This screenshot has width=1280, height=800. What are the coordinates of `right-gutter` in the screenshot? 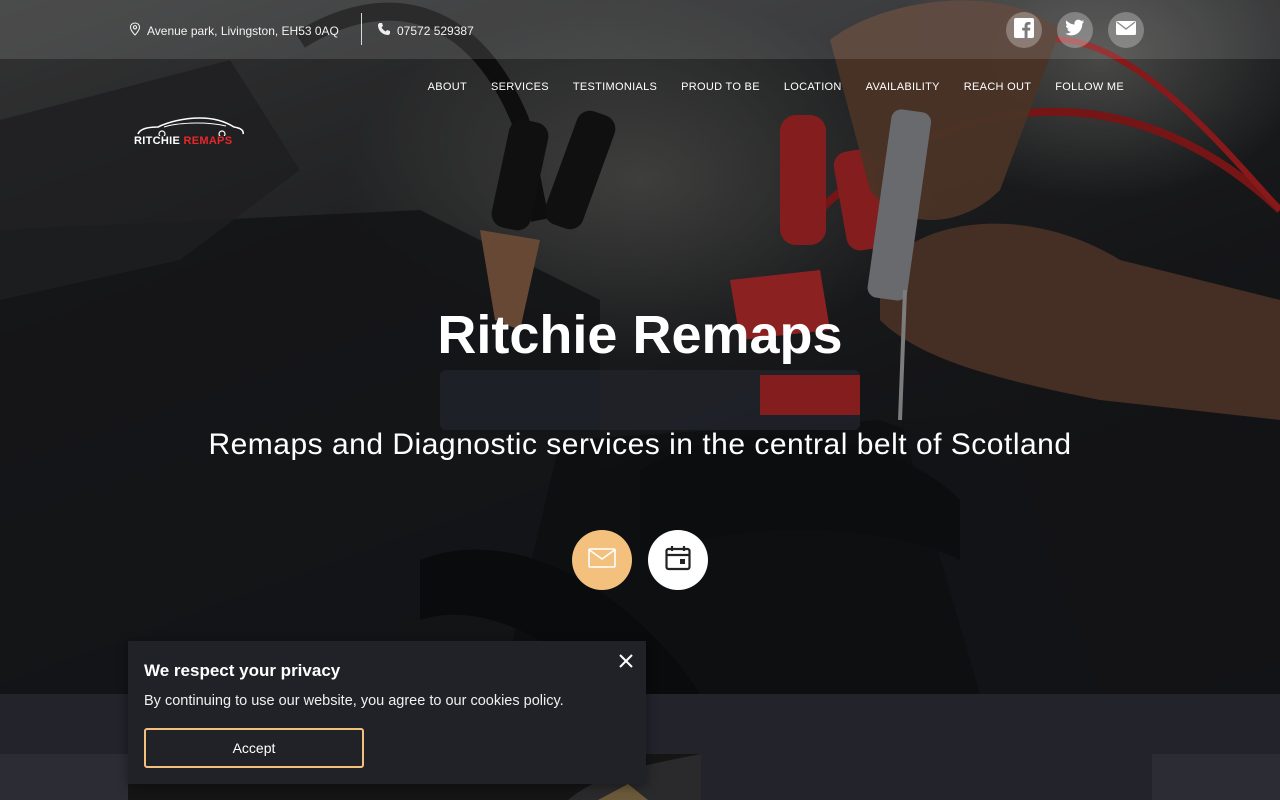 It's located at (1216, 777).